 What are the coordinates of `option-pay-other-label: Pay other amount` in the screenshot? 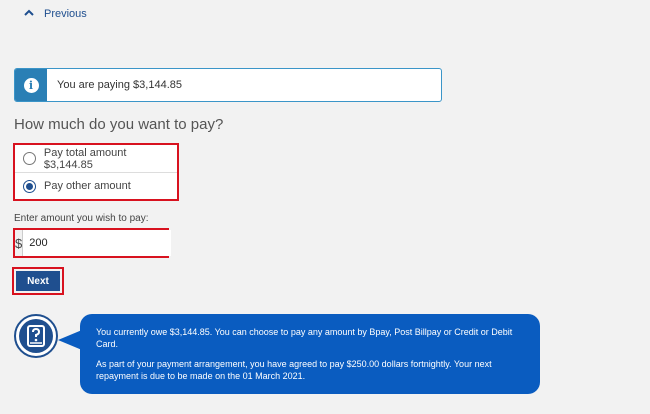 It's located at (87, 186).